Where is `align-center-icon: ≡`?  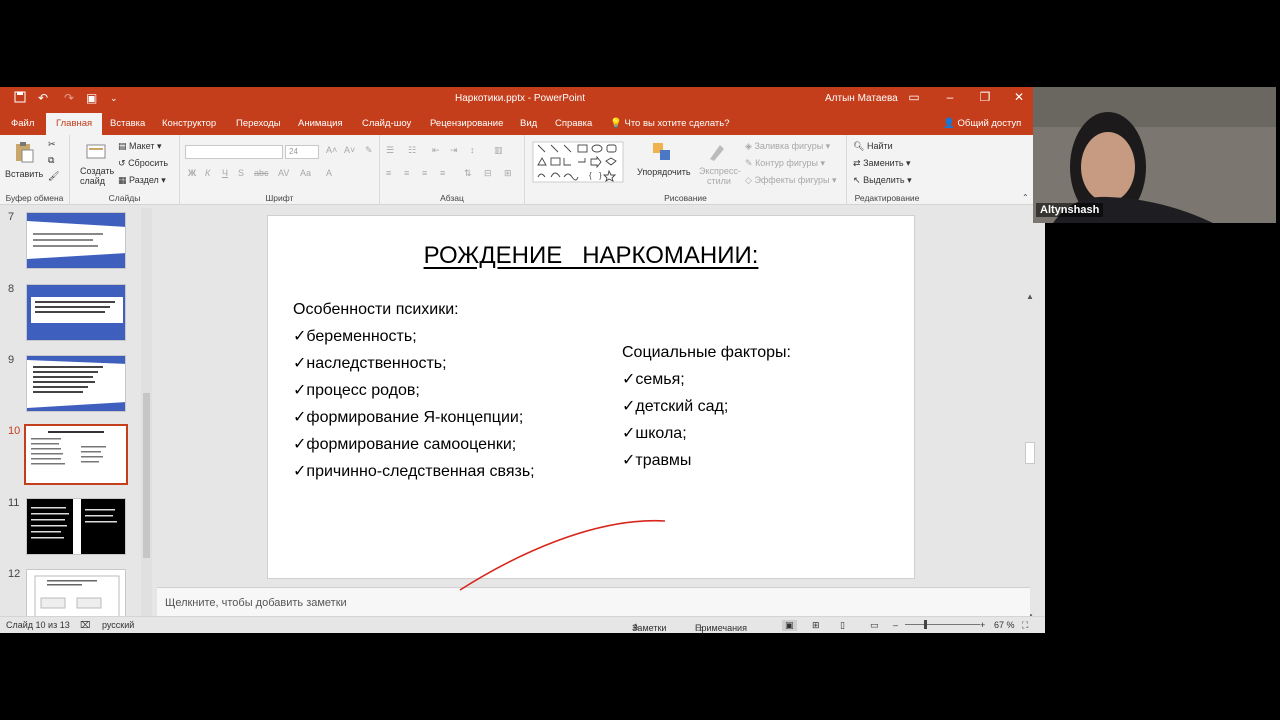 align-center-icon: ≡ is located at coordinates (406, 173).